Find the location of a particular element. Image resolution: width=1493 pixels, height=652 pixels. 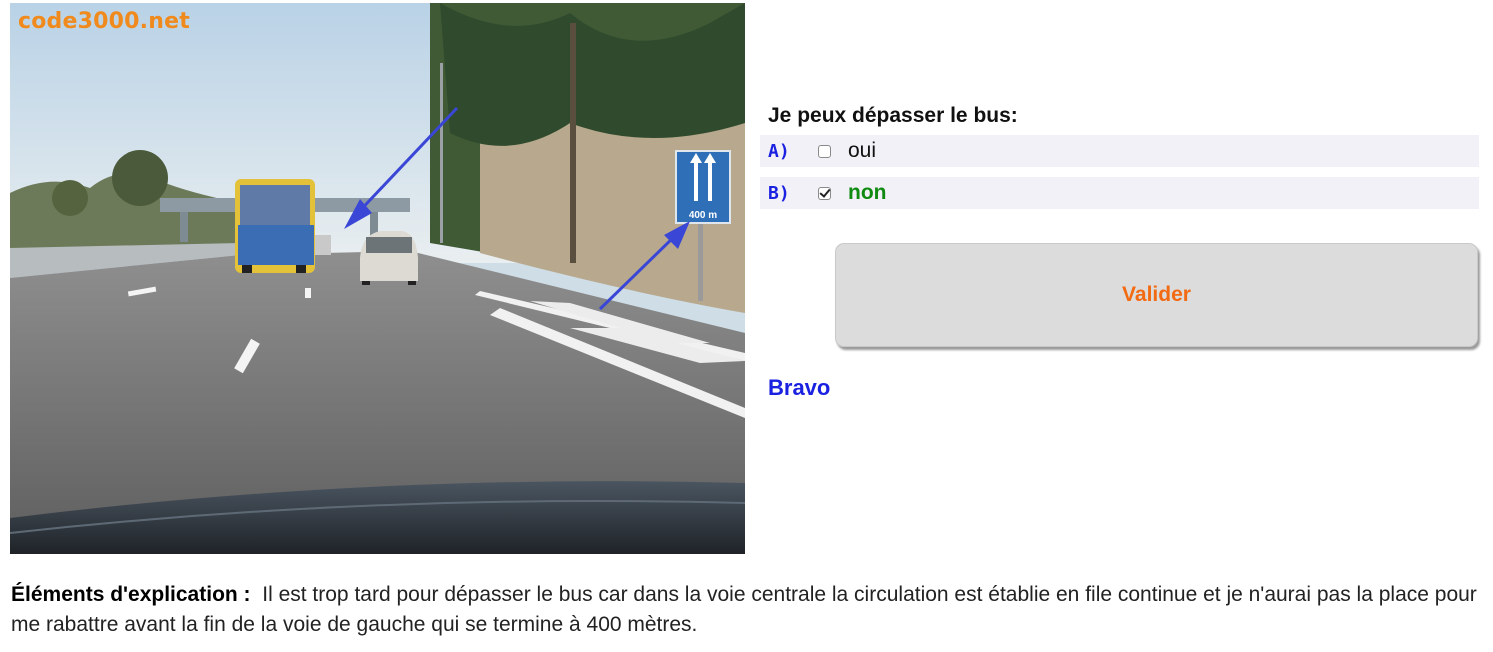

answer-row-b: B) non is located at coordinates (1119, 193).